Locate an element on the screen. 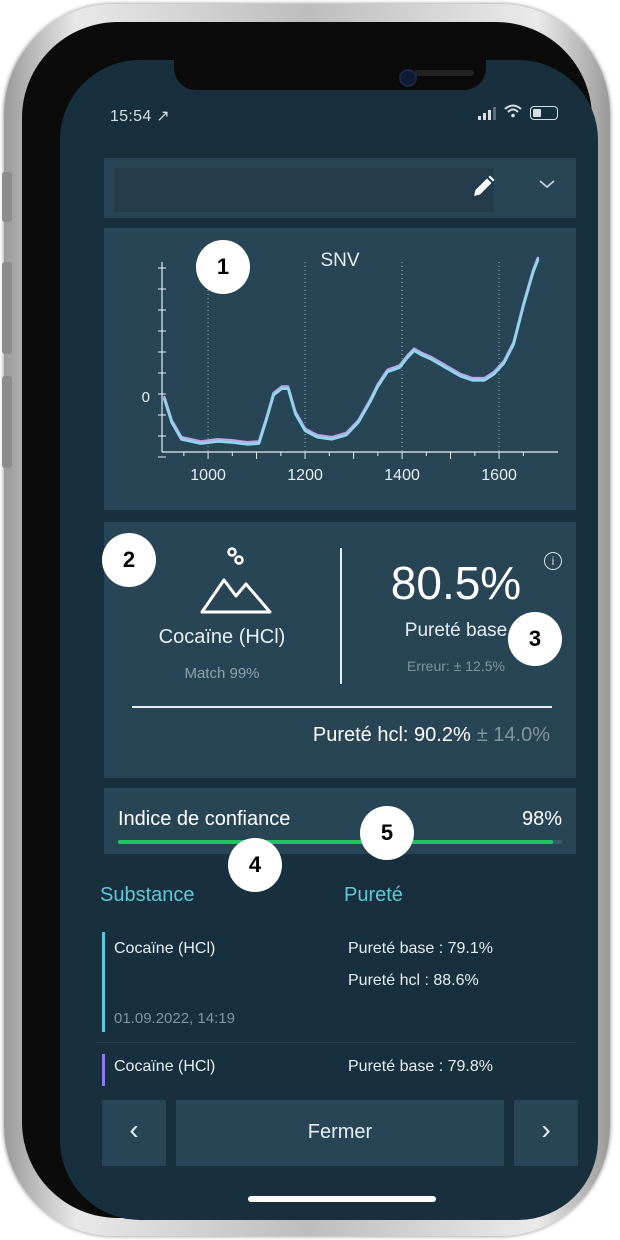  substance-mountain-icon is located at coordinates (236, 580).